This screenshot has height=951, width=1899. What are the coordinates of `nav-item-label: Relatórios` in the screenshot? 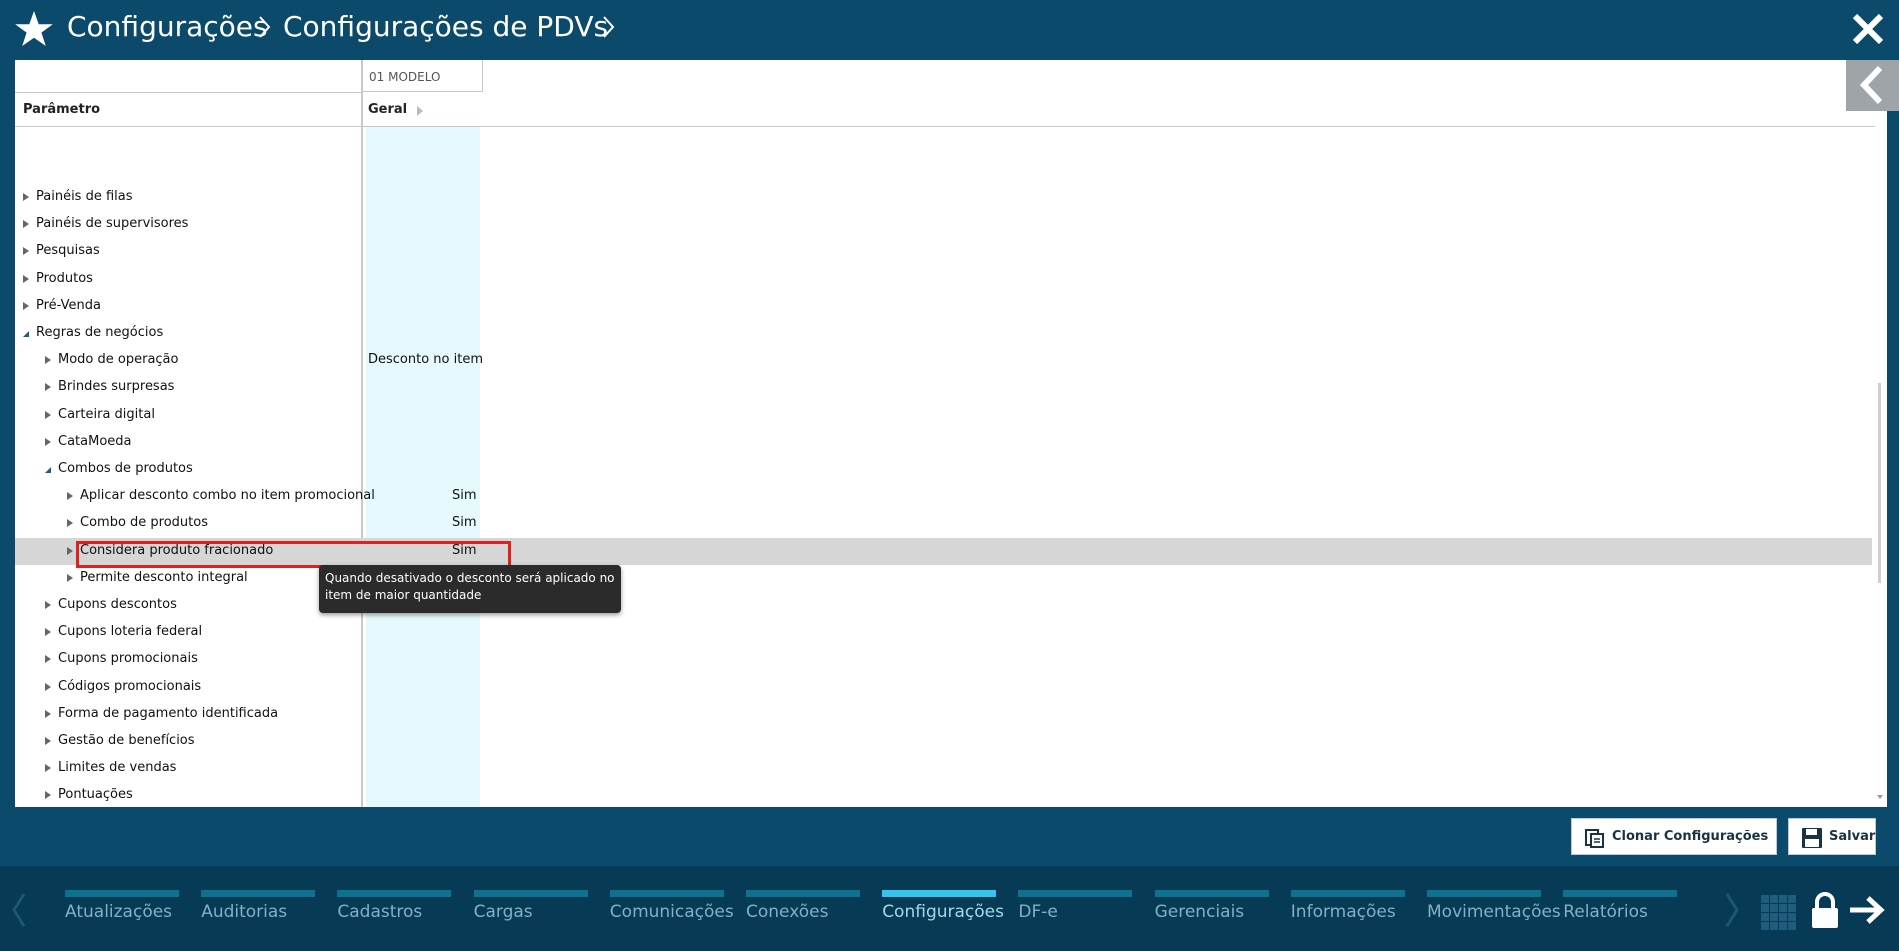 It's located at (1605, 912).